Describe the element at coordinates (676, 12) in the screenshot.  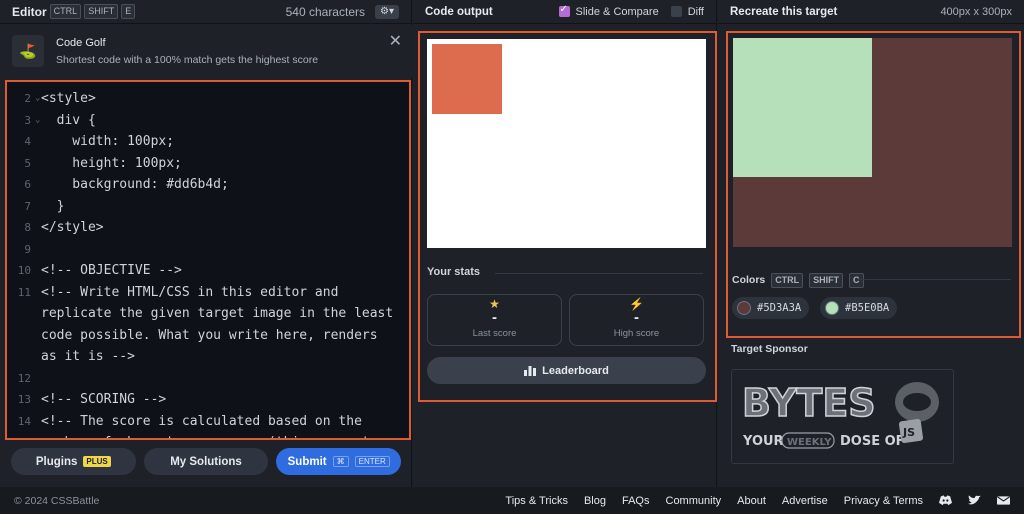
I see `checkbox-unchecked-icon` at that location.